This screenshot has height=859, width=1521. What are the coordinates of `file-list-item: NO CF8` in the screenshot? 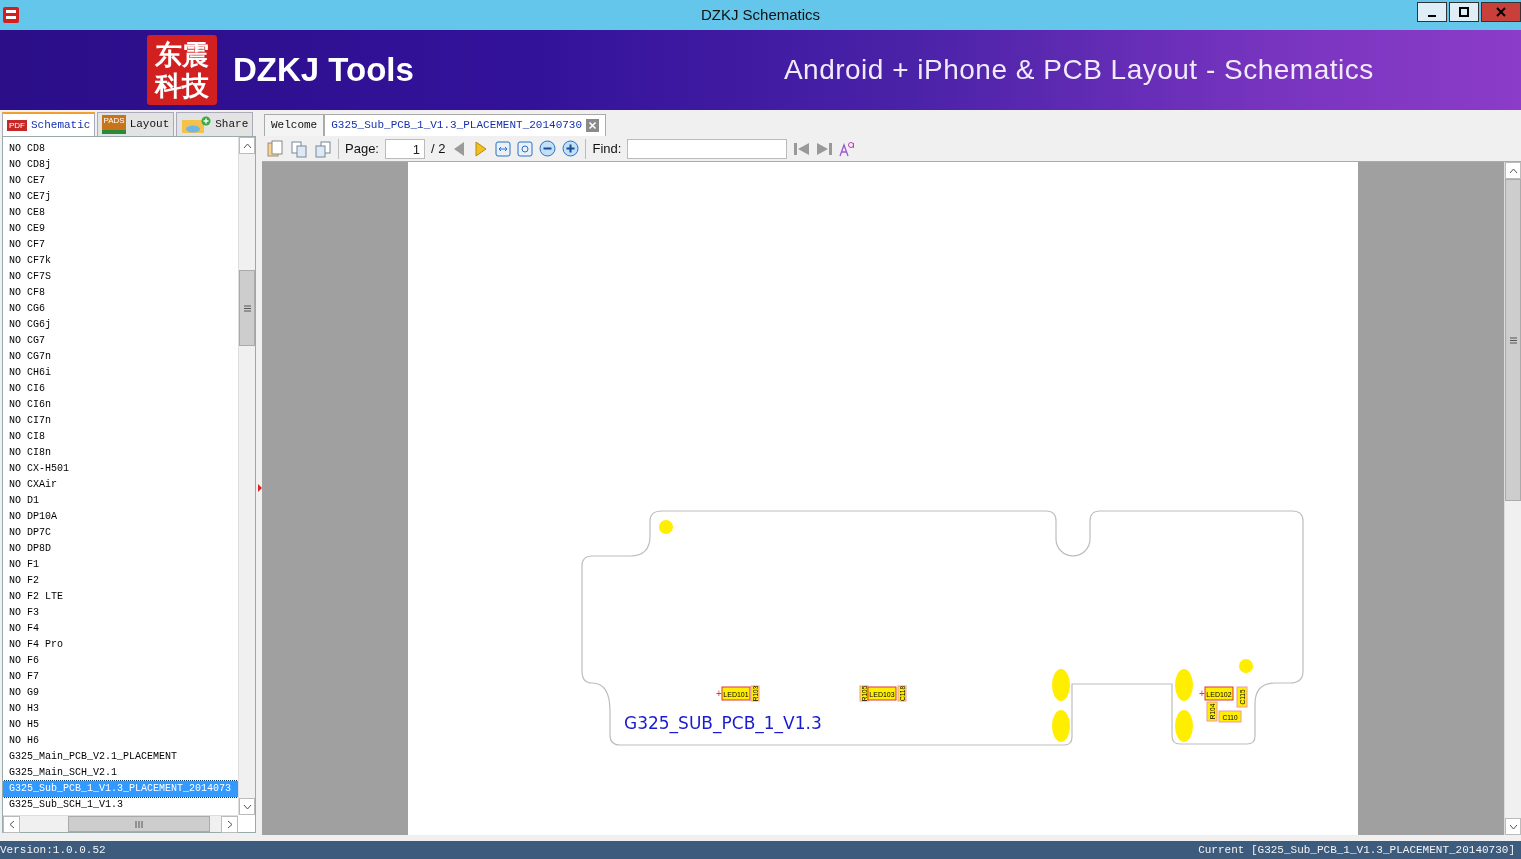 It's located at (120, 293).